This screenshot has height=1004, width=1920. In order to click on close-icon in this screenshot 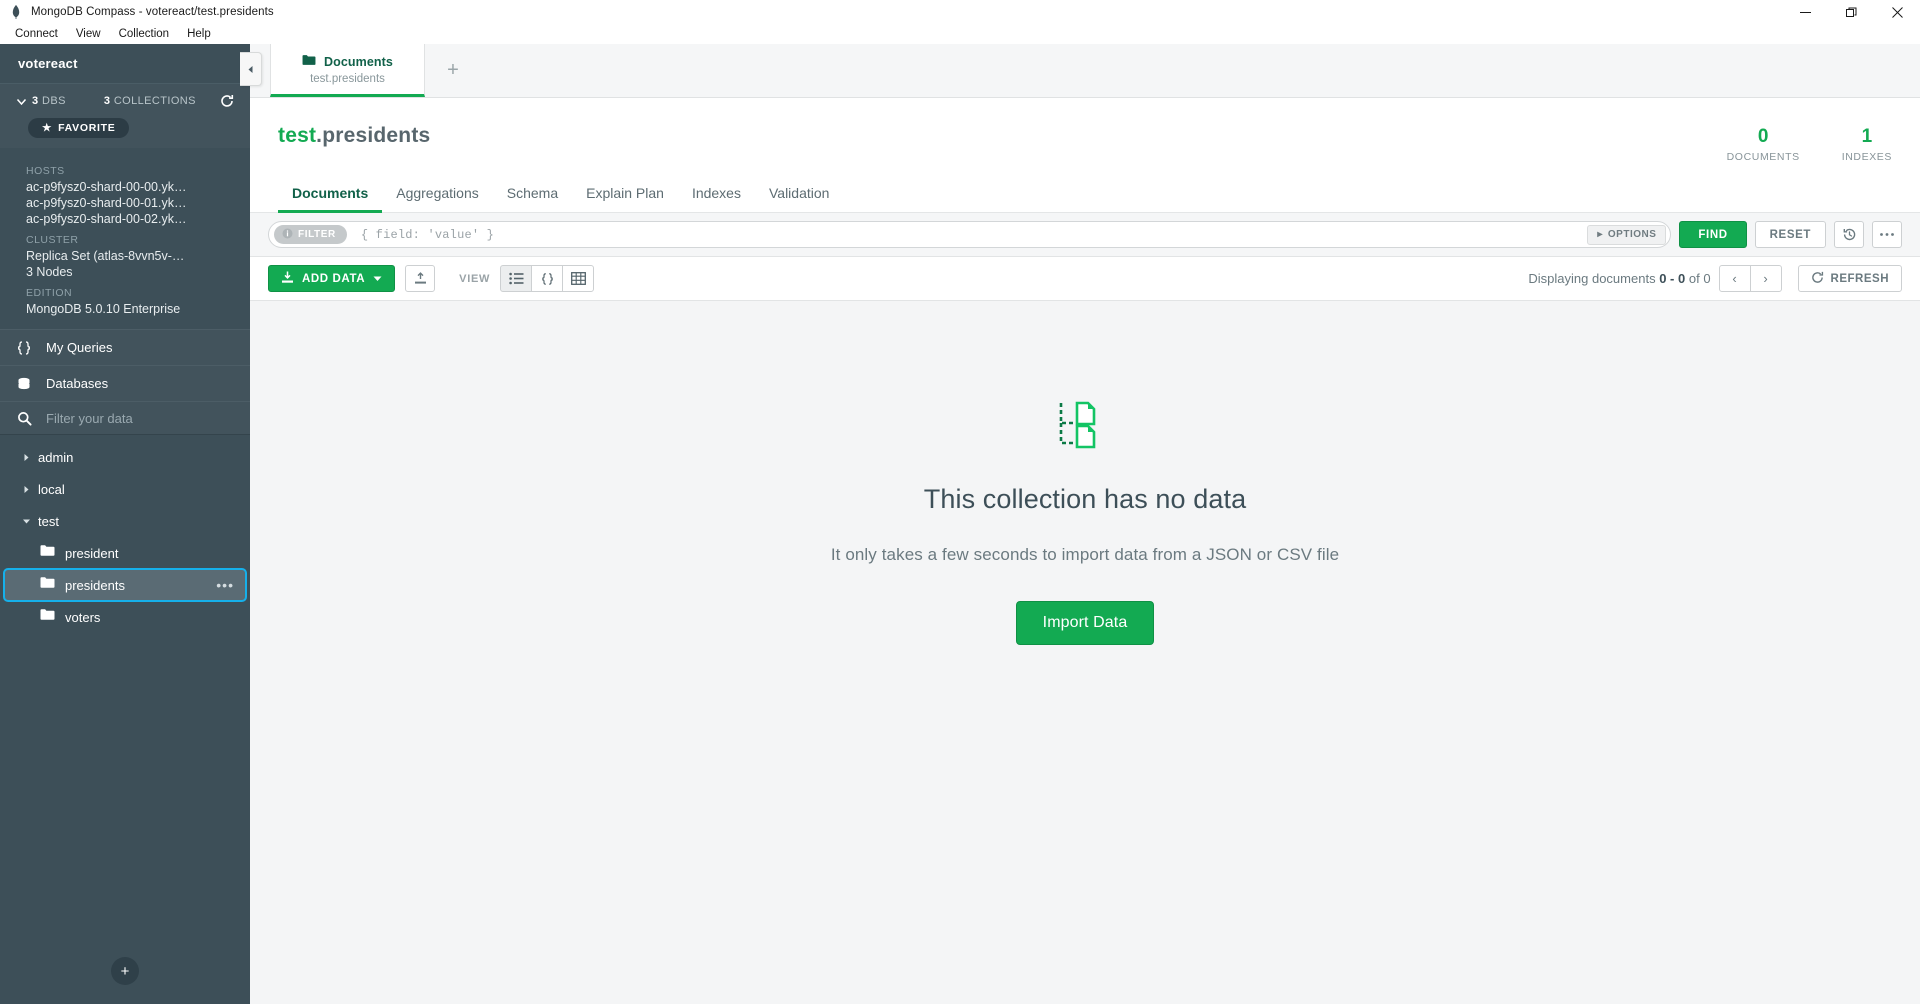, I will do `click(1897, 12)`.